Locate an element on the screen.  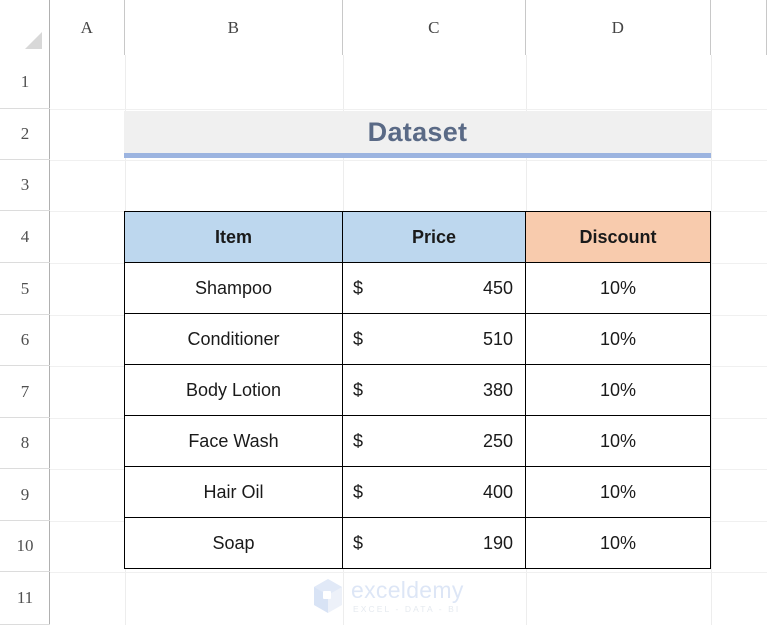
dataset-title-banner: Dataset is located at coordinates (417, 134).